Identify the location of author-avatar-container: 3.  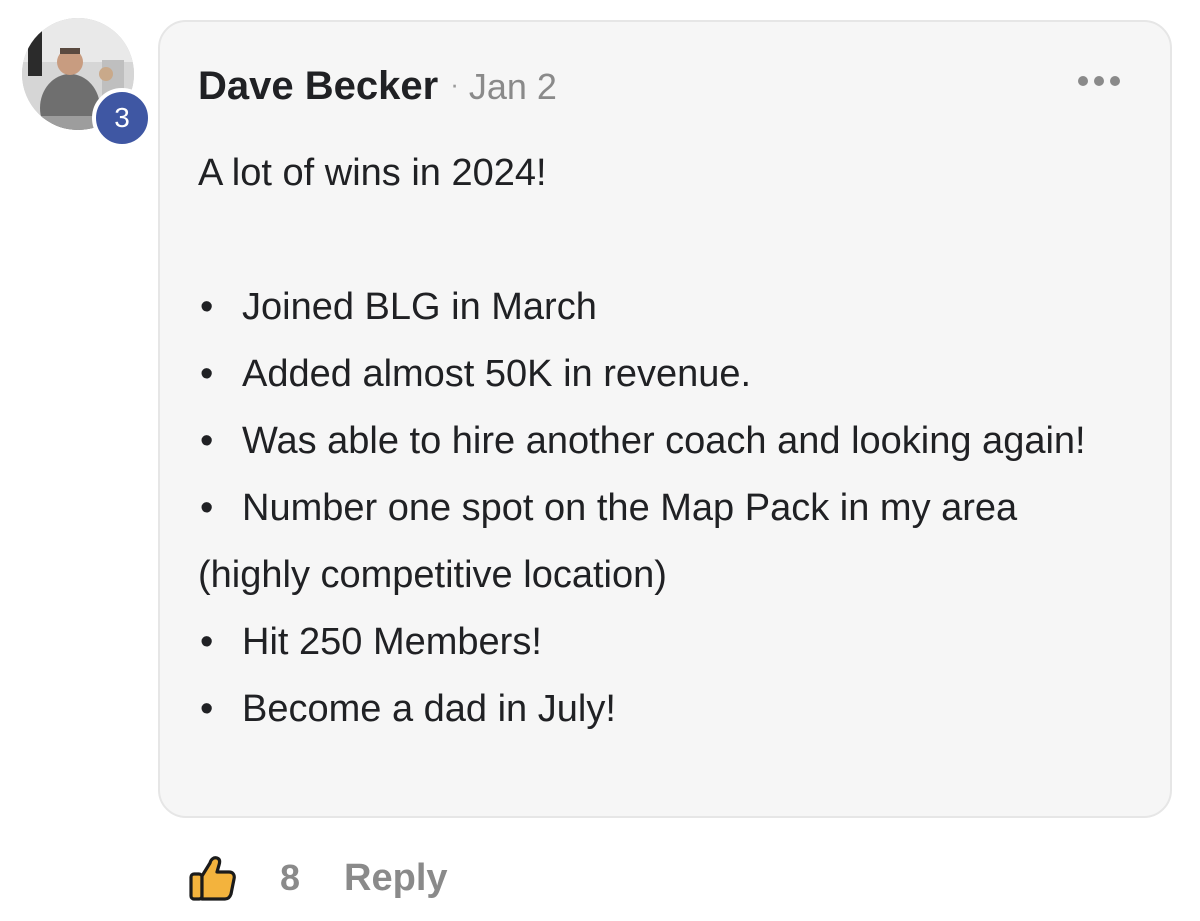
(87, 83).